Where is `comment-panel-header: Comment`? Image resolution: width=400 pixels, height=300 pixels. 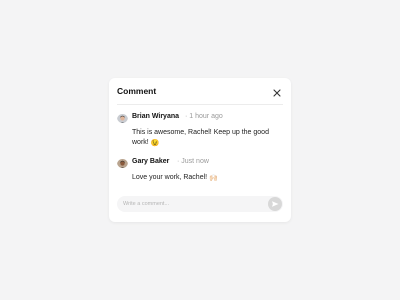
comment-panel-header: Comment is located at coordinates (200, 91).